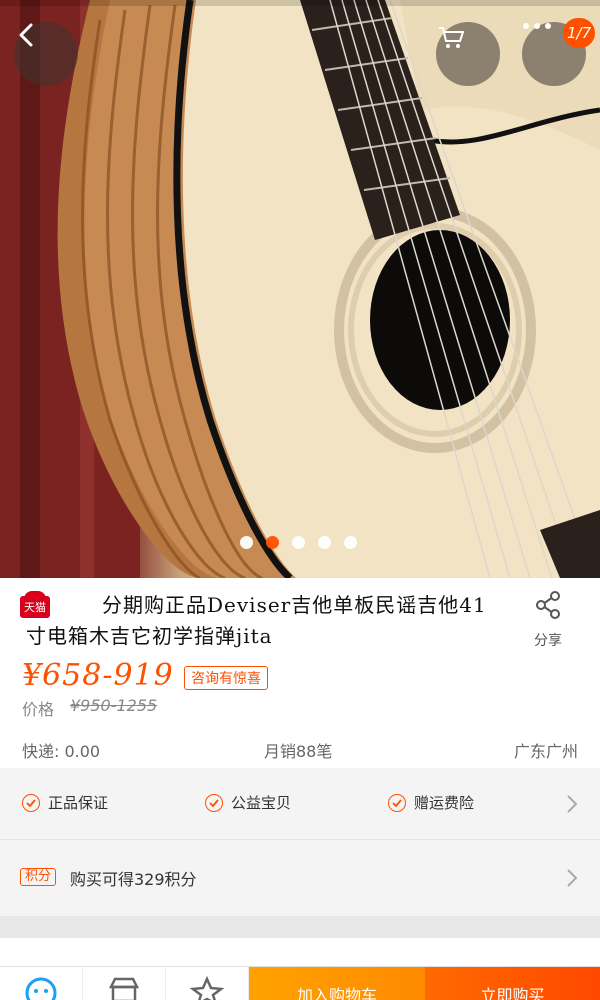  I want to click on favorite-button, so click(207, 983).